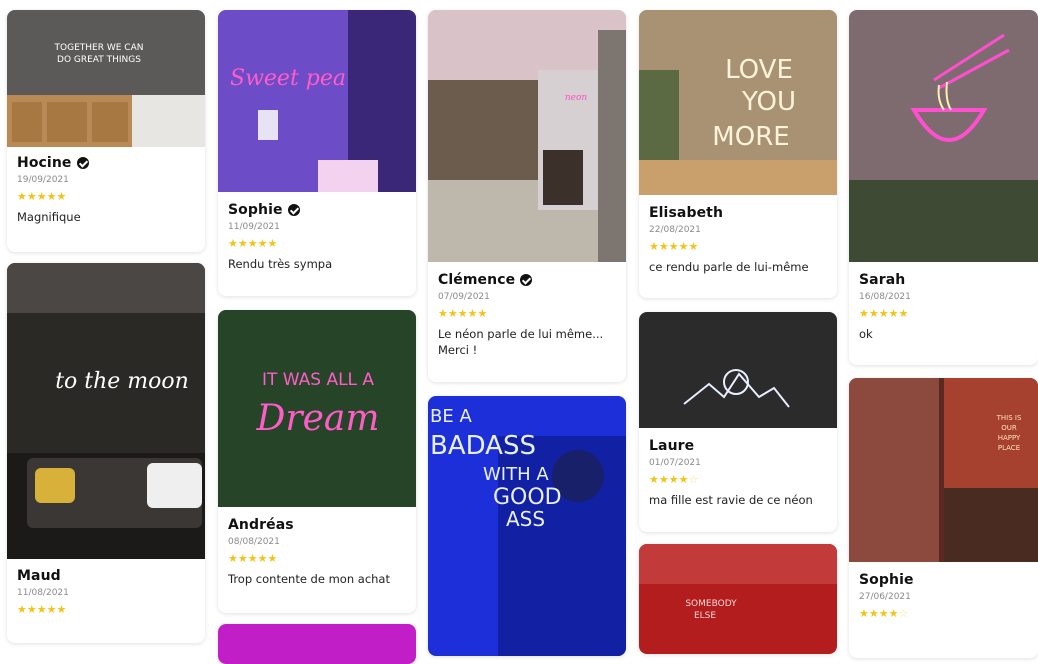 The width and height of the screenshot is (1038, 664). I want to click on svg-text: LOVE, so click(759, 70).